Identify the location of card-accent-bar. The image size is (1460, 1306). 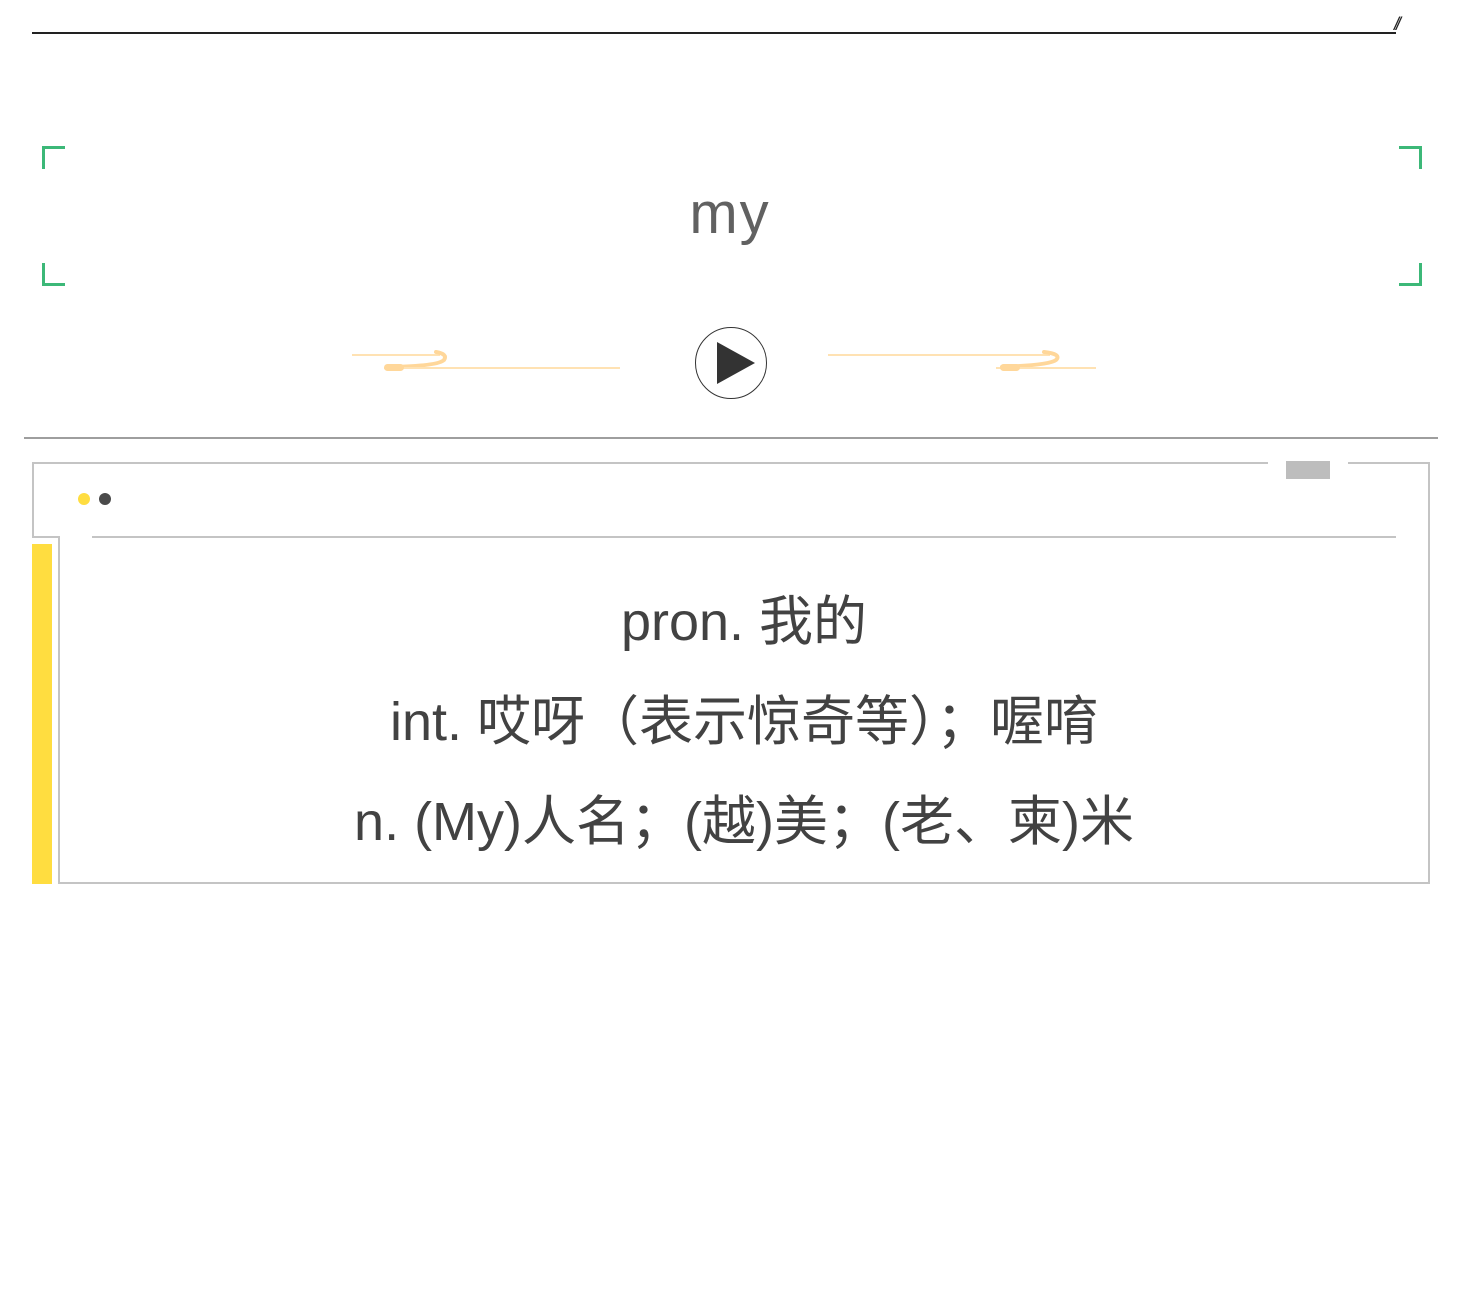
(42, 714).